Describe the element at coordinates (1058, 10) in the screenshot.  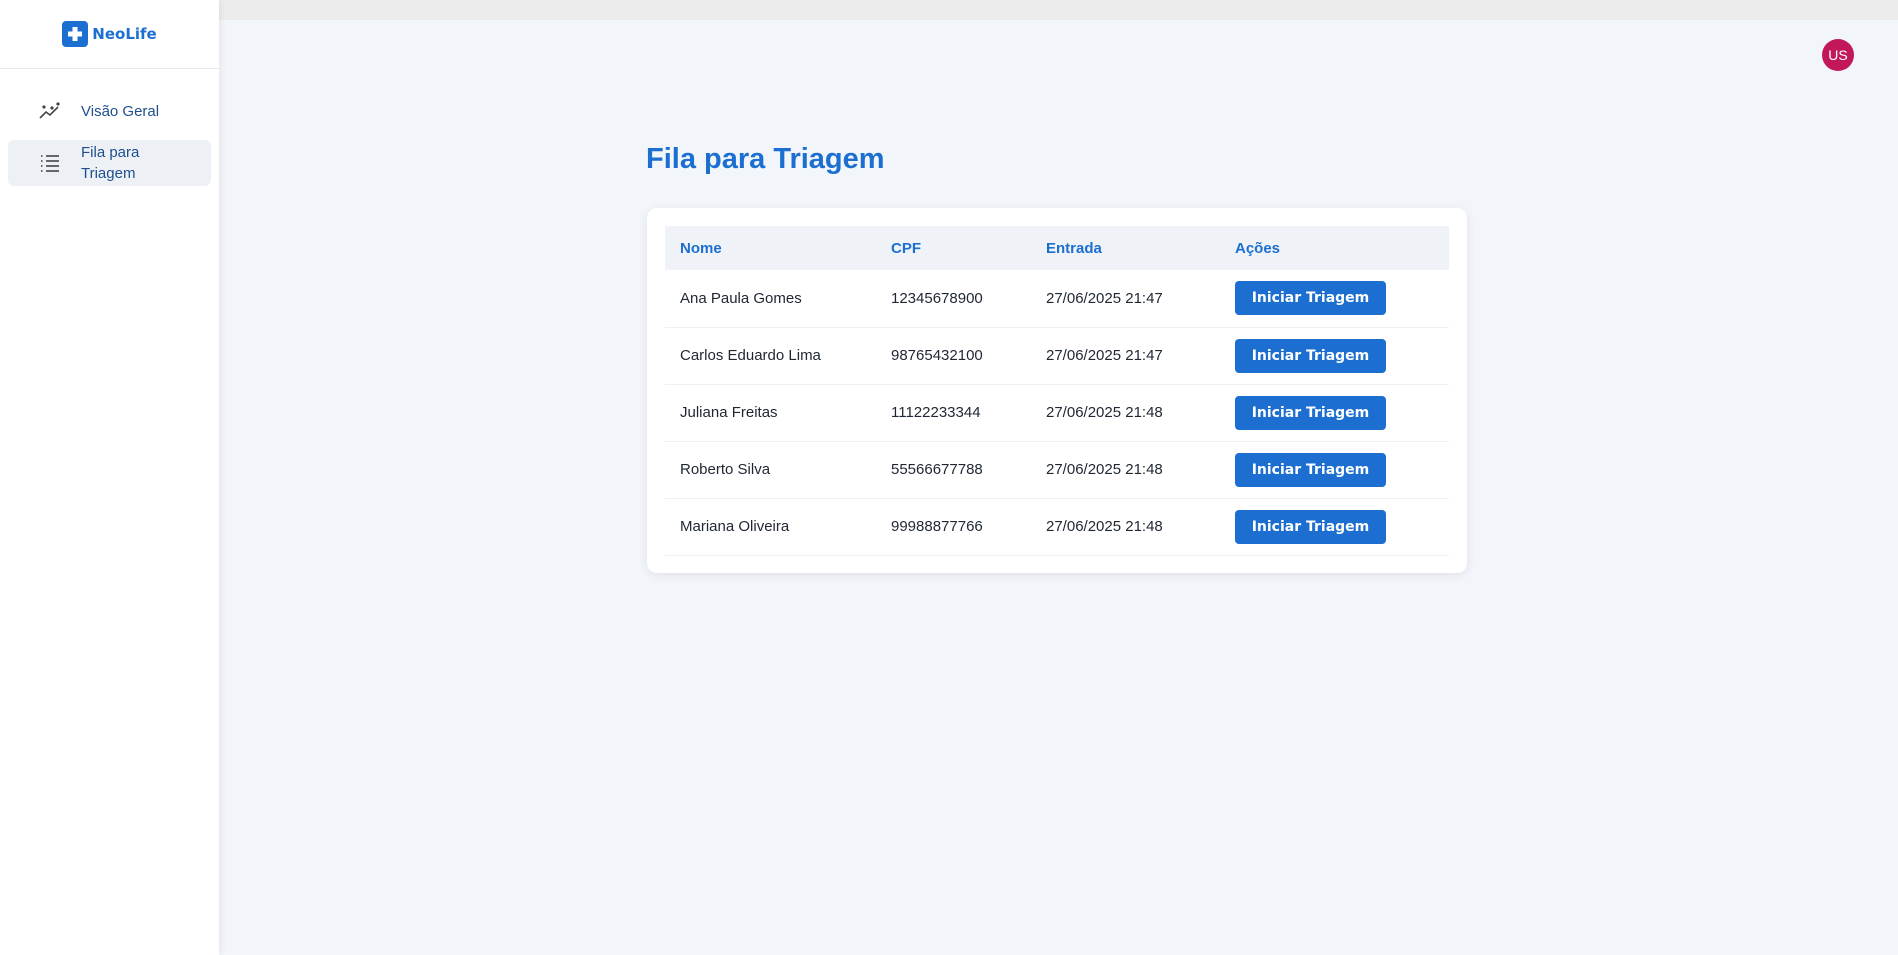
I see `top-bar` at that location.